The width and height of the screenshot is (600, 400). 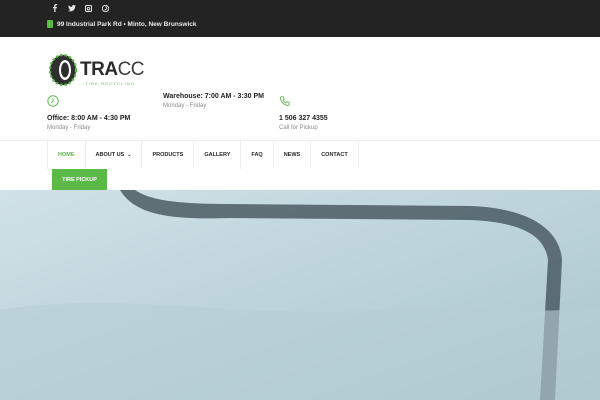 What do you see at coordinates (185, 106) in the screenshot?
I see `warehouse-hours-days: Monday - Friday` at bounding box center [185, 106].